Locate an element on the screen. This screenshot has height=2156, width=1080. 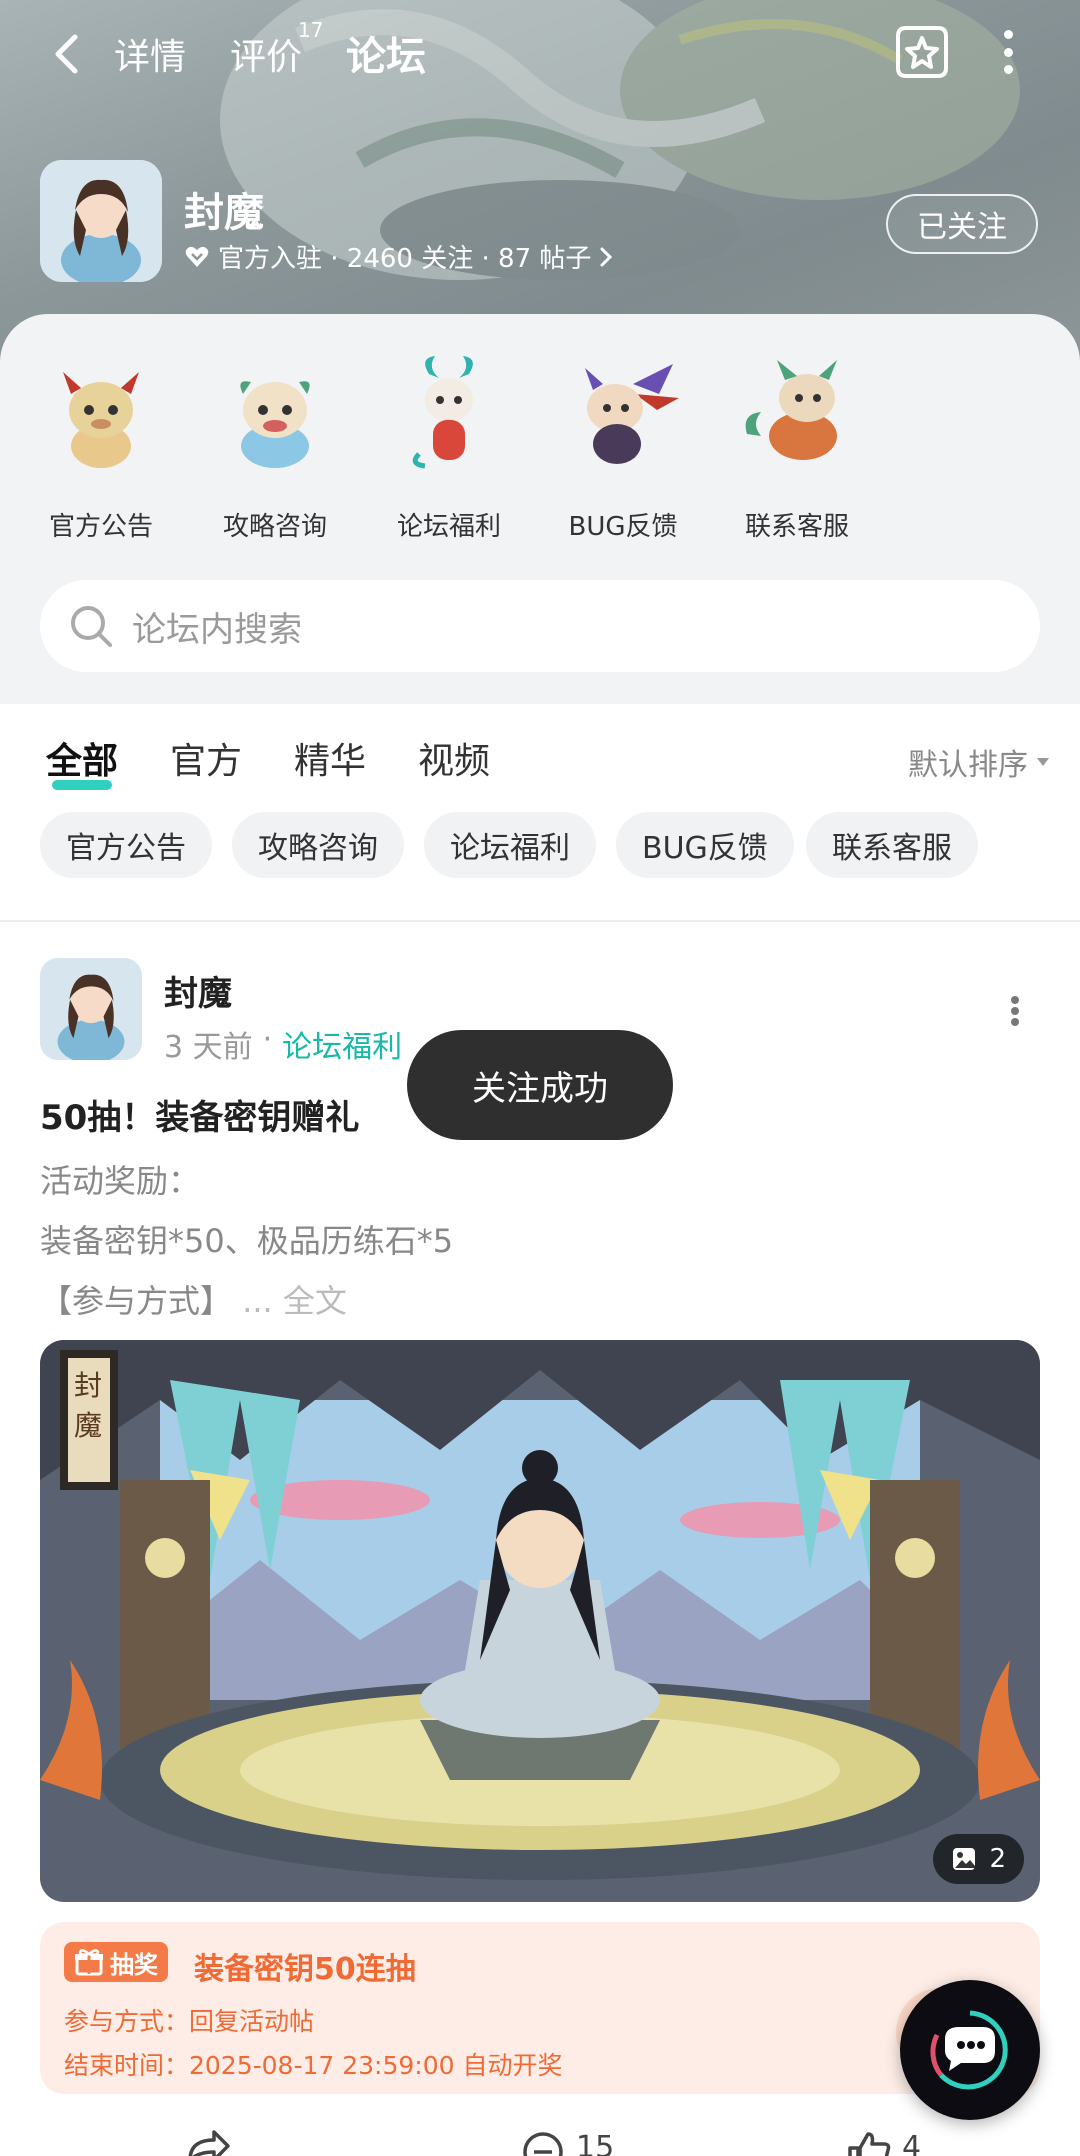
star-icon is located at coordinates (922, 52).